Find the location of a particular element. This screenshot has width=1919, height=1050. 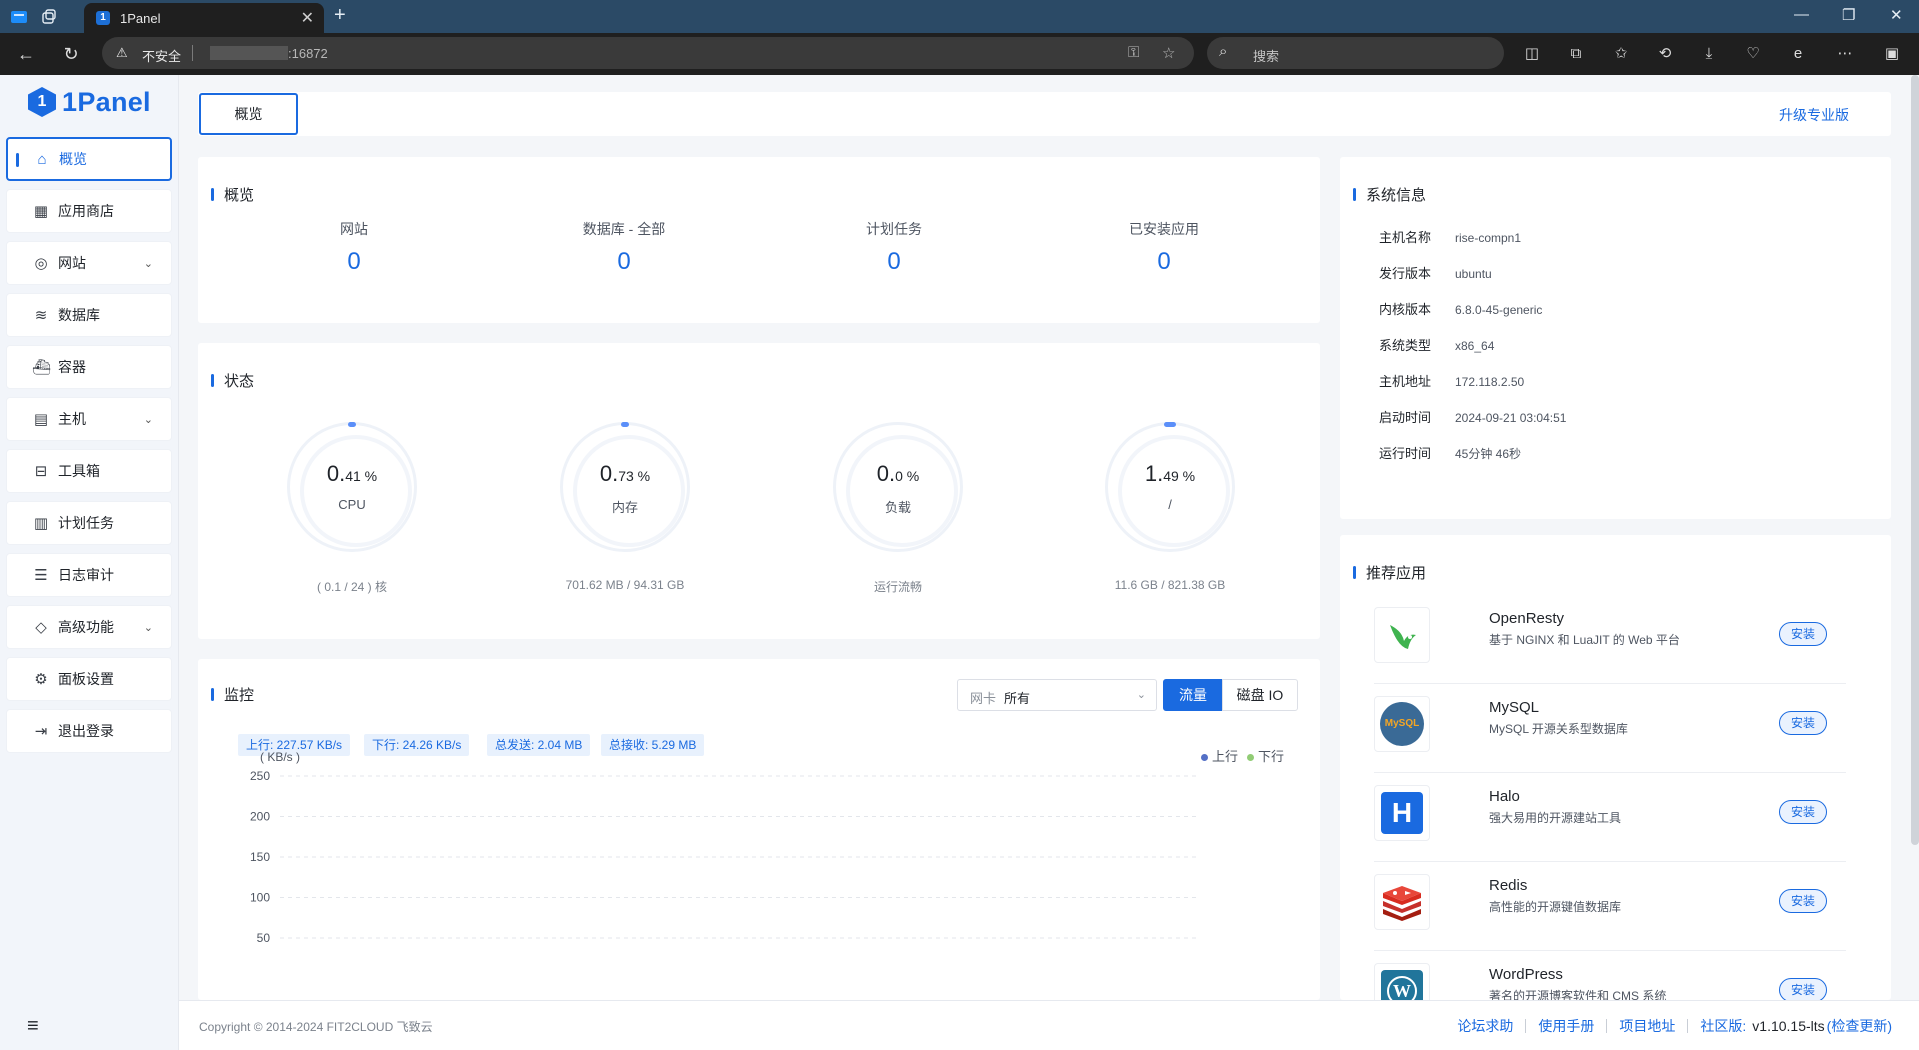

minimize-icon: — is located at coordinates (1801, 14).